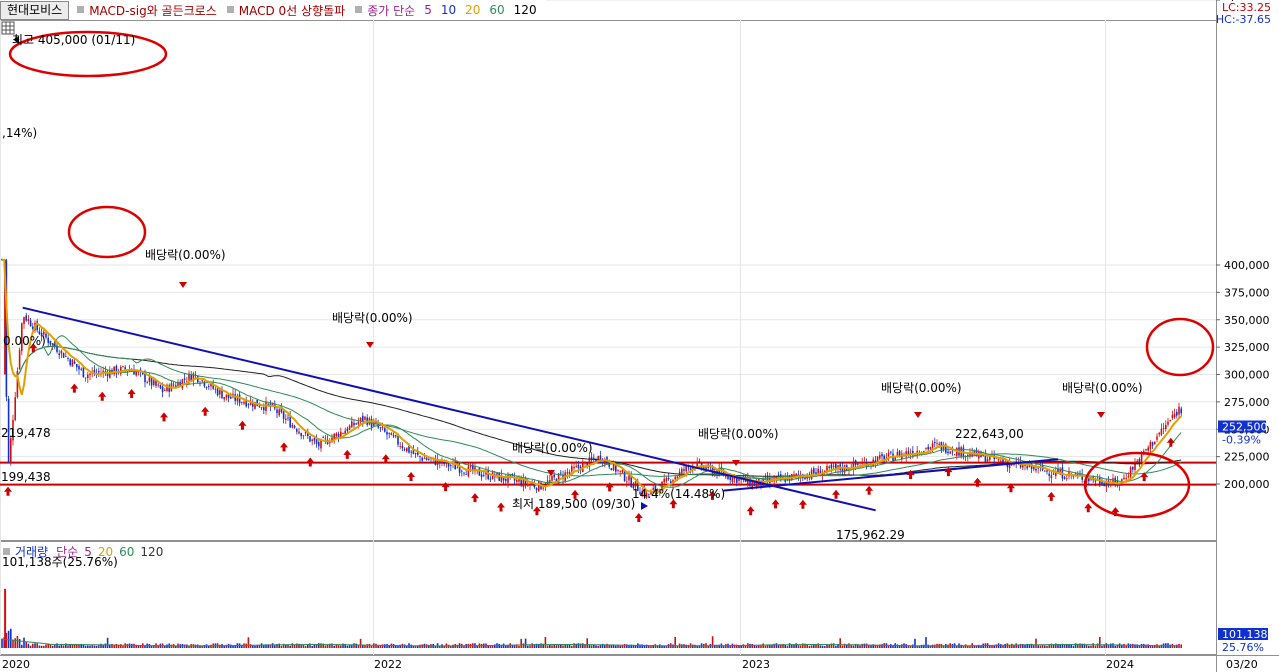 The image size is (1279, 672). I want to click on price-axis-label: 225,000, so click(1247, 457).